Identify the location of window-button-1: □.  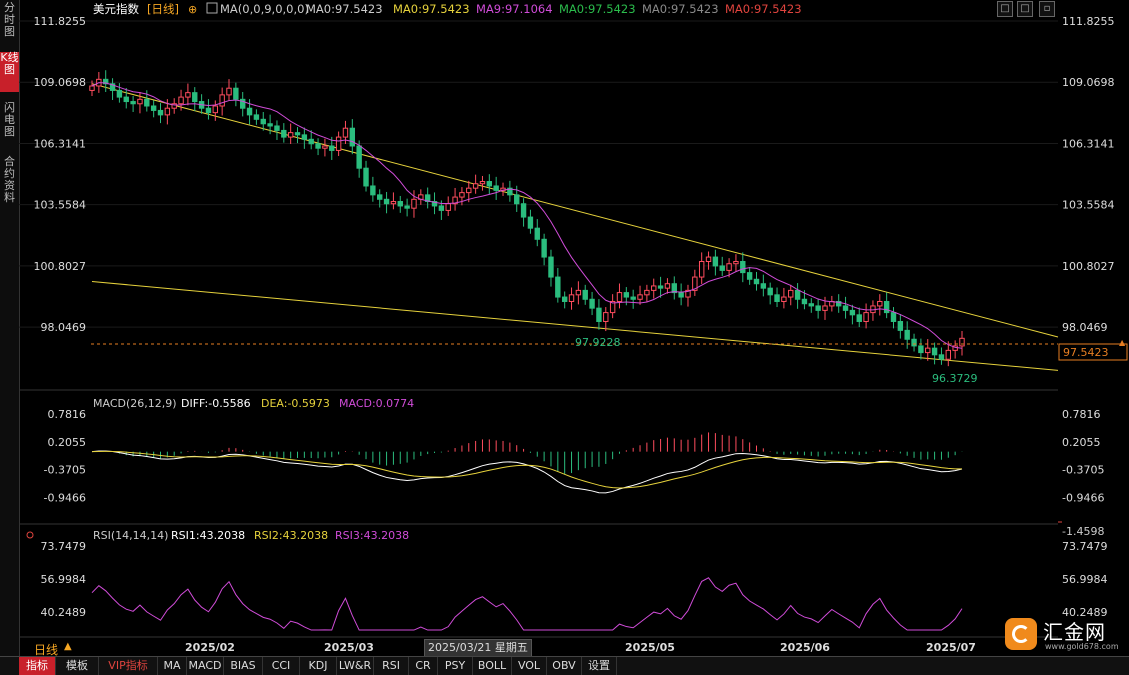
(1005, 9).